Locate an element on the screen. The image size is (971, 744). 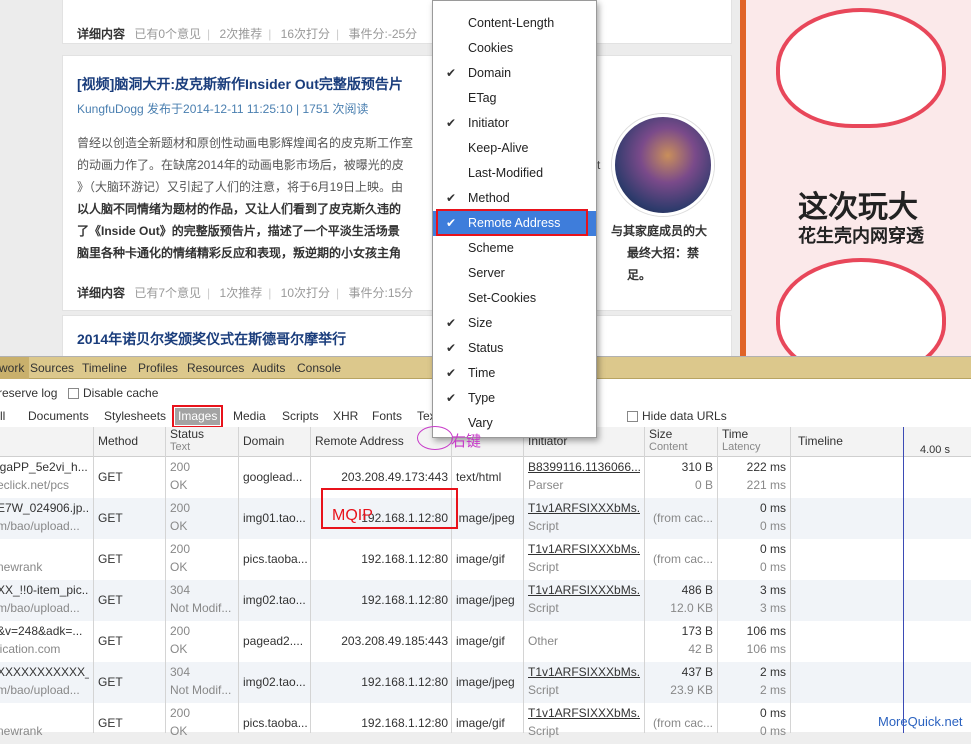
menu-item-domain: ✔ Domain is located at coordinates (514, 73).